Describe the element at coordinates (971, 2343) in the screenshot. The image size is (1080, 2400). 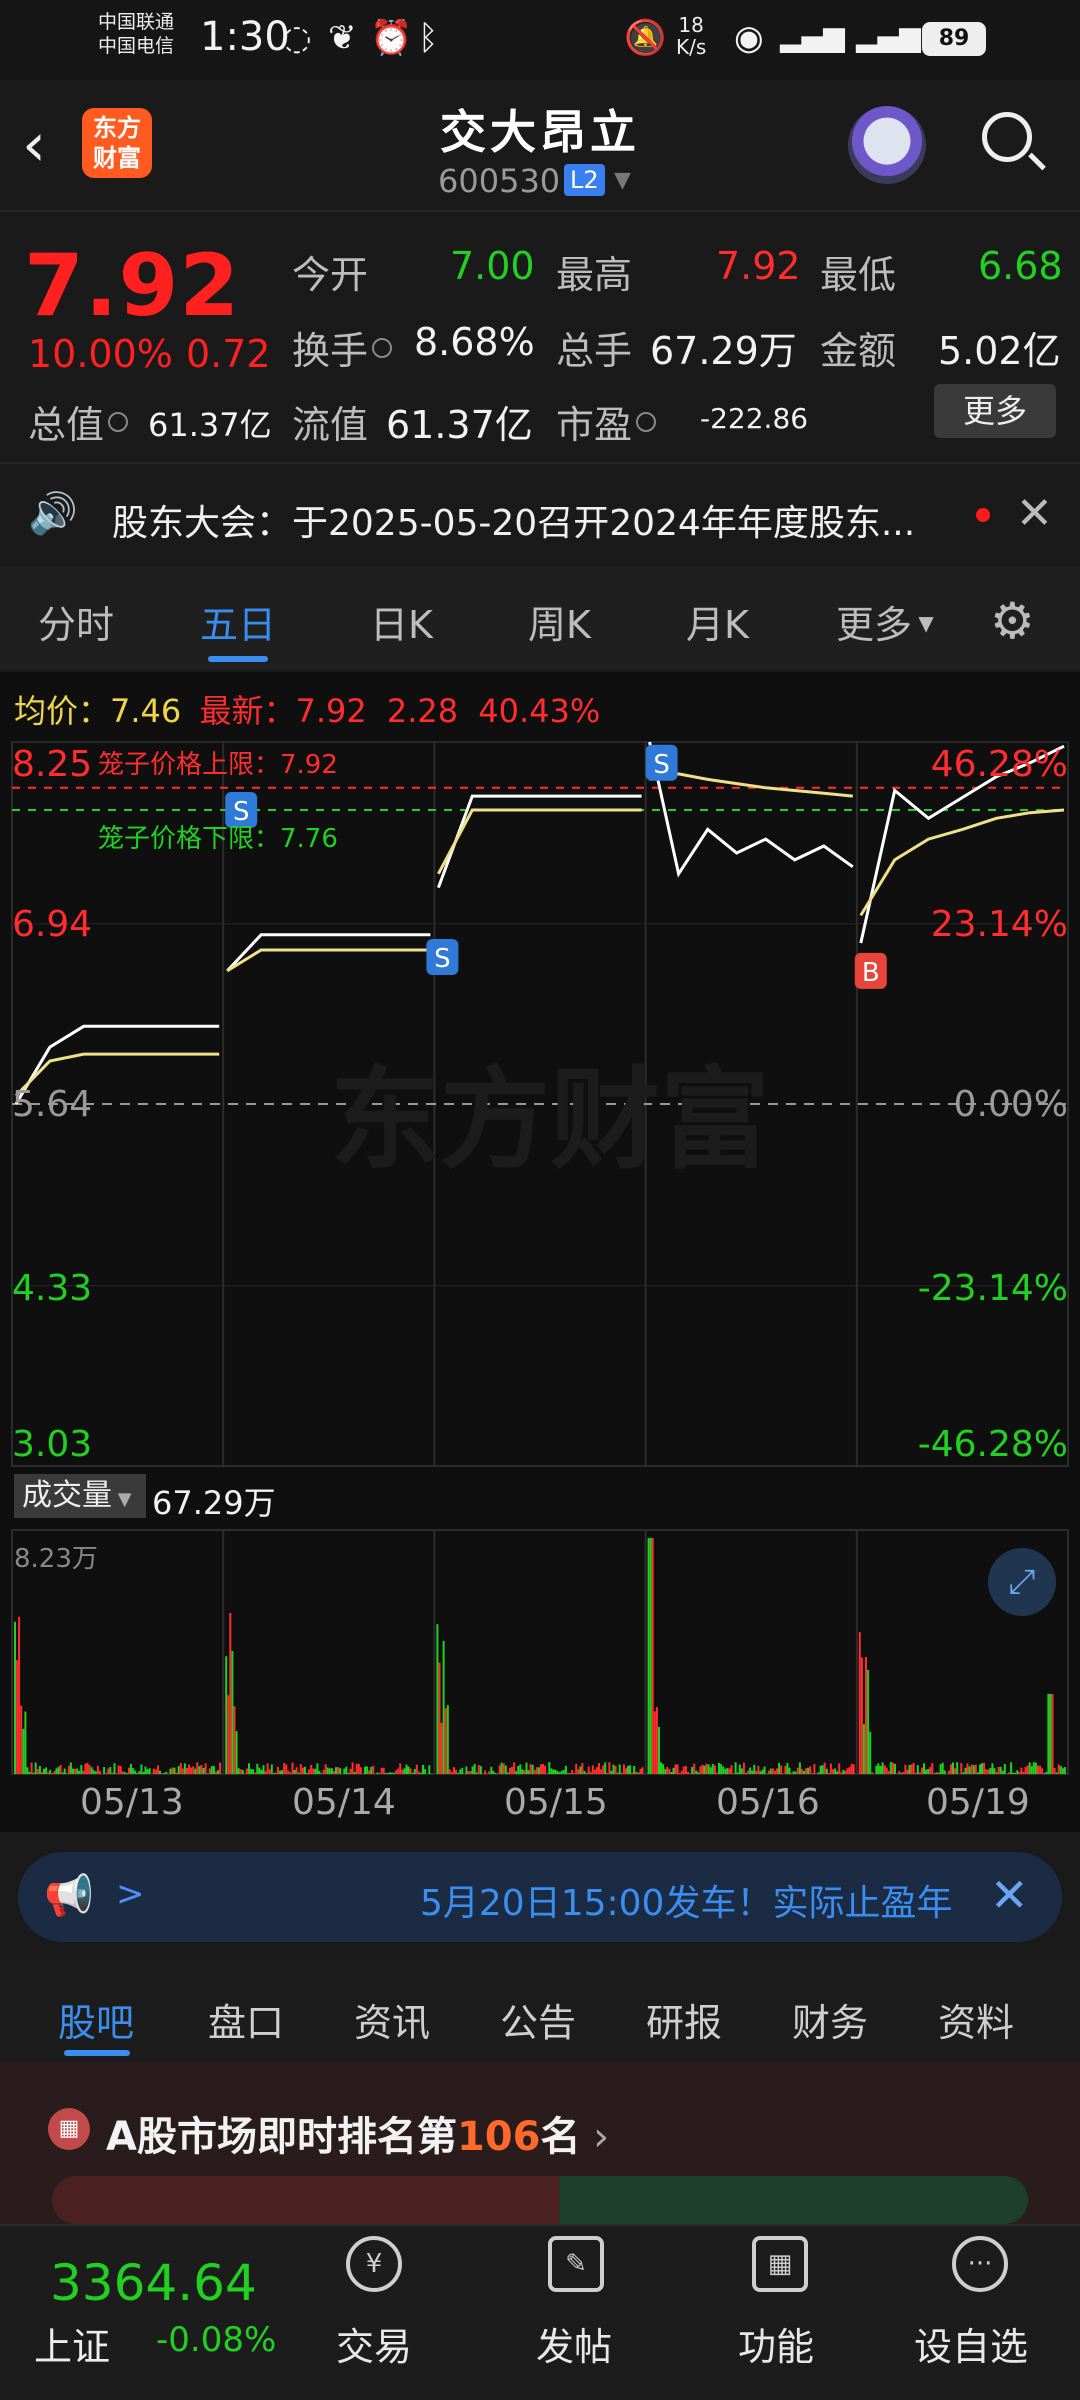
I see `nav-add-watchlist: 设自选` at that location.